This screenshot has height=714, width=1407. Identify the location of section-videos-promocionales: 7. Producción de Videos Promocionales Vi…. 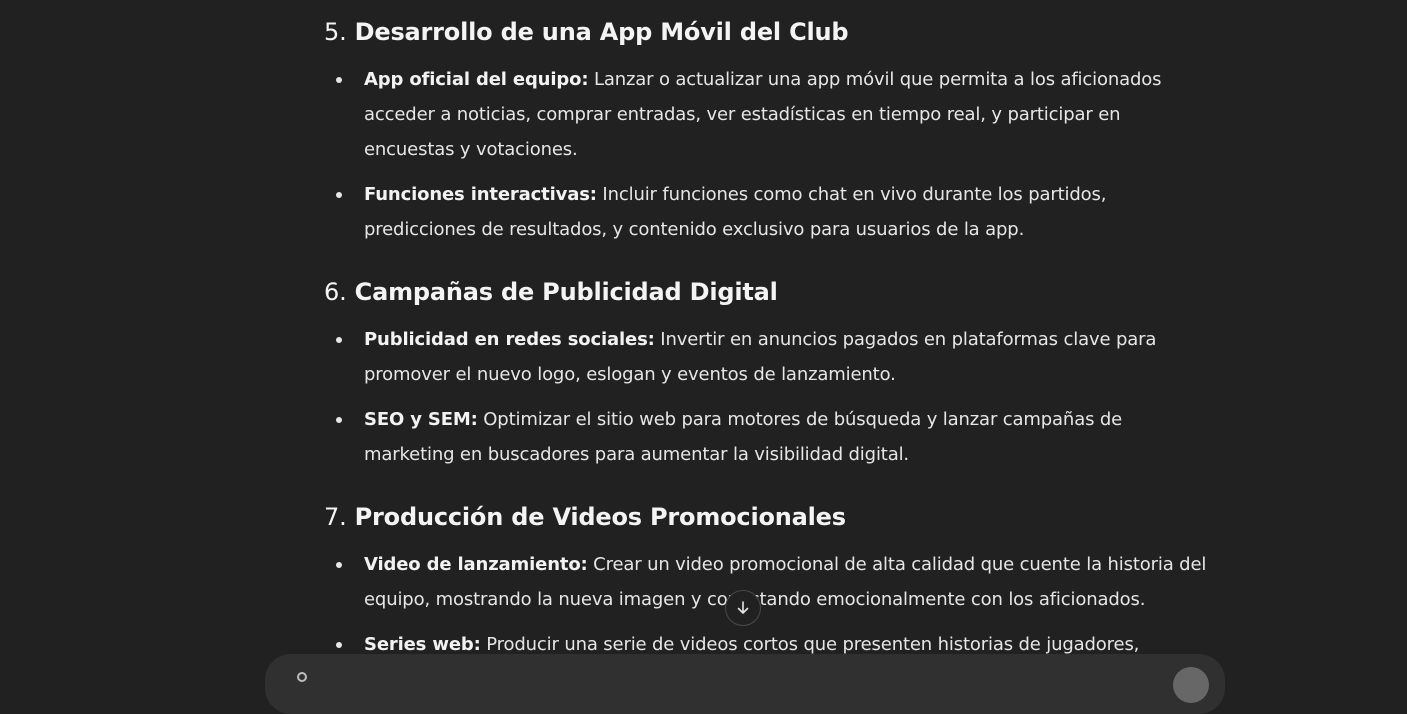
(769, 581).